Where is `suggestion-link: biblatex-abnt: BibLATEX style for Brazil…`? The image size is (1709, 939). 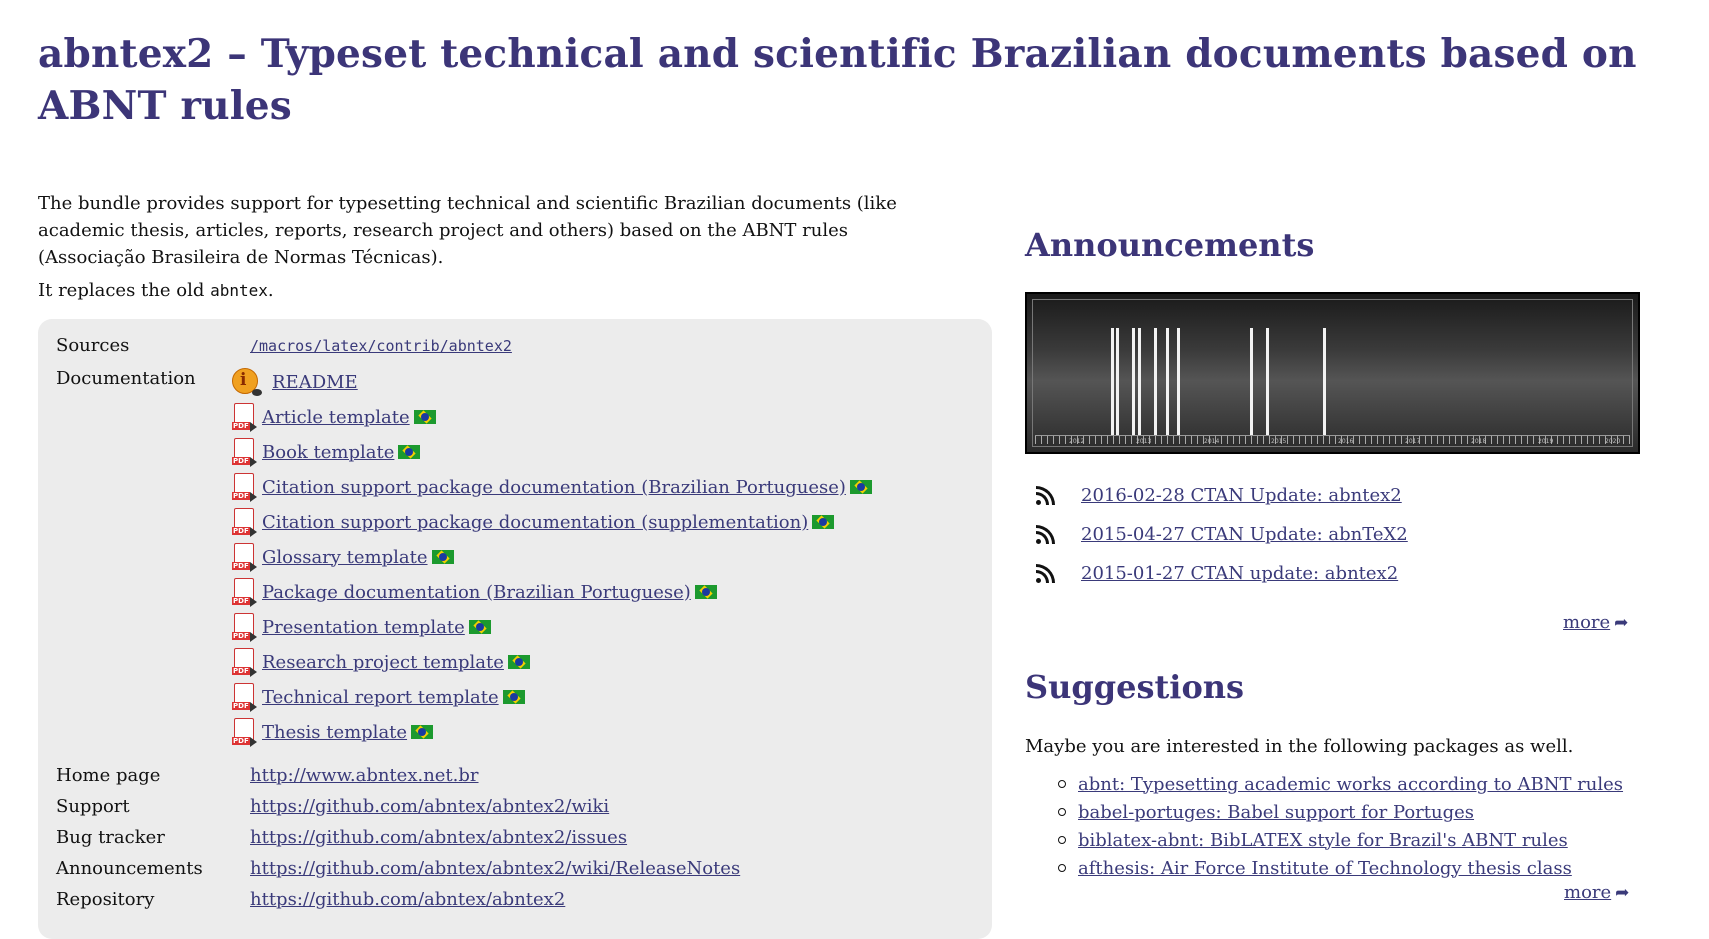 suggestion-link: biblatex-abnt: BibLATEX style for Brazil… is located at coordinates (1323, 840).